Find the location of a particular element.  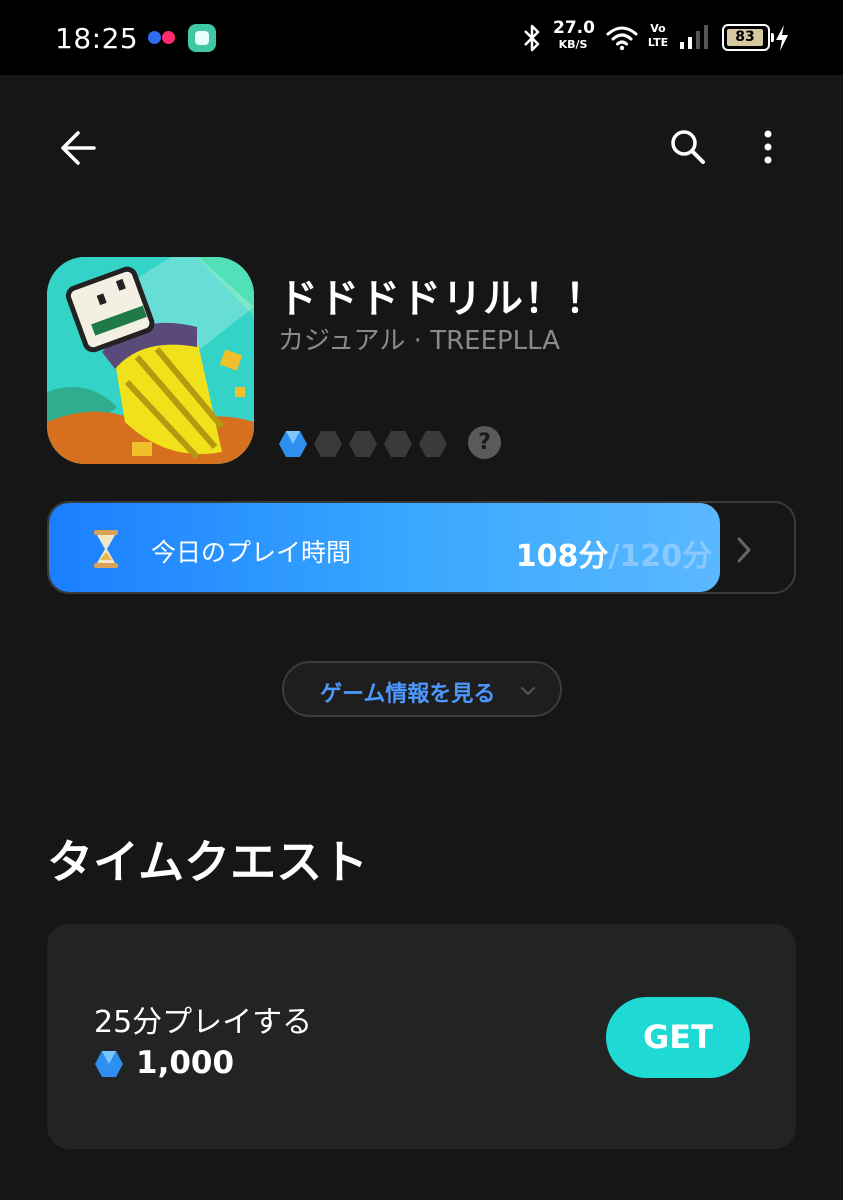

game-info-button: ゲーム情報を見る is located at coordinates (422, 689).